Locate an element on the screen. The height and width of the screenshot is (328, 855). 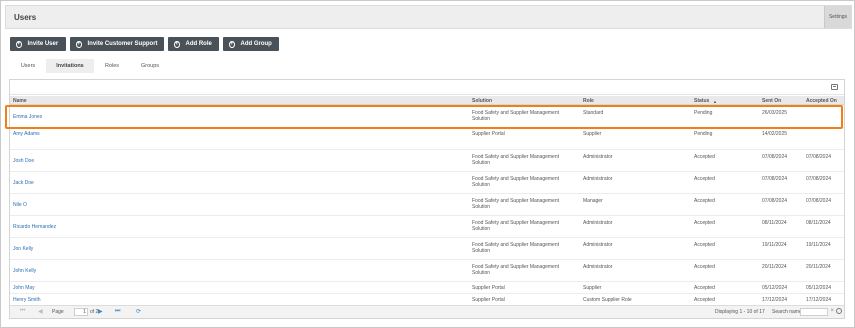
search-label: Search name is located at coordinates (787, 312).